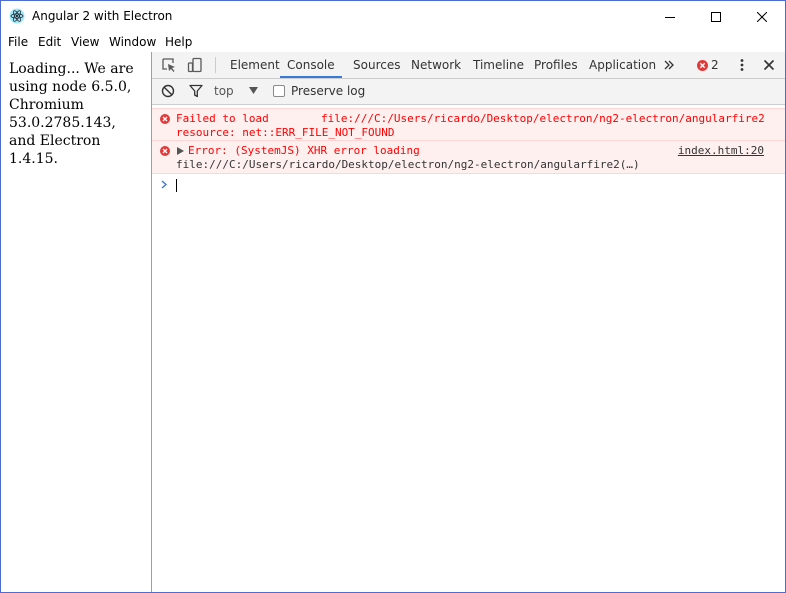 Image resolution: width=786 pixels, height=593 pixels. I want to click on error-badge-icon, so click(702, 65).